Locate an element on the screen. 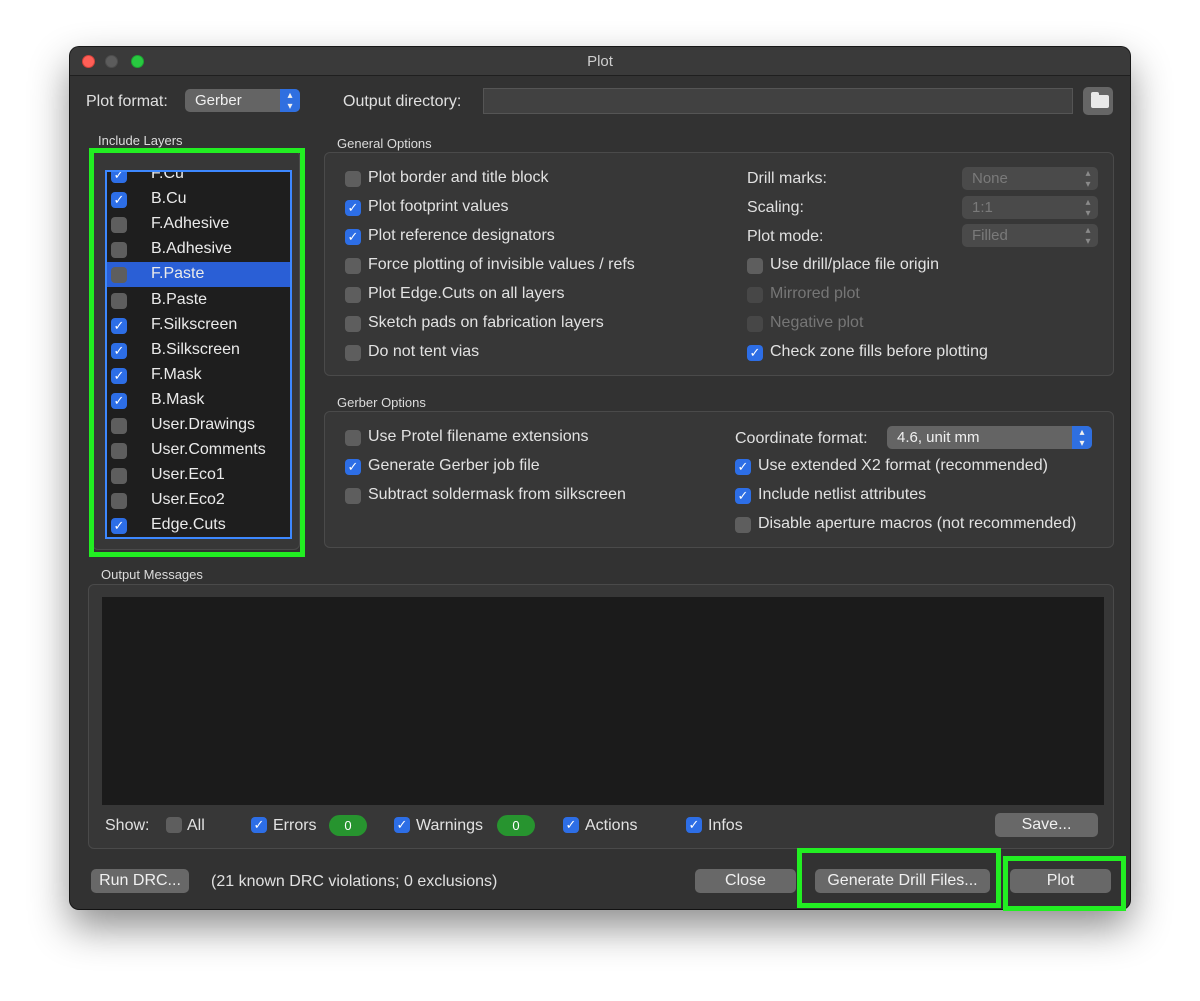  output-directory-field is located at coordinates (778, 101).